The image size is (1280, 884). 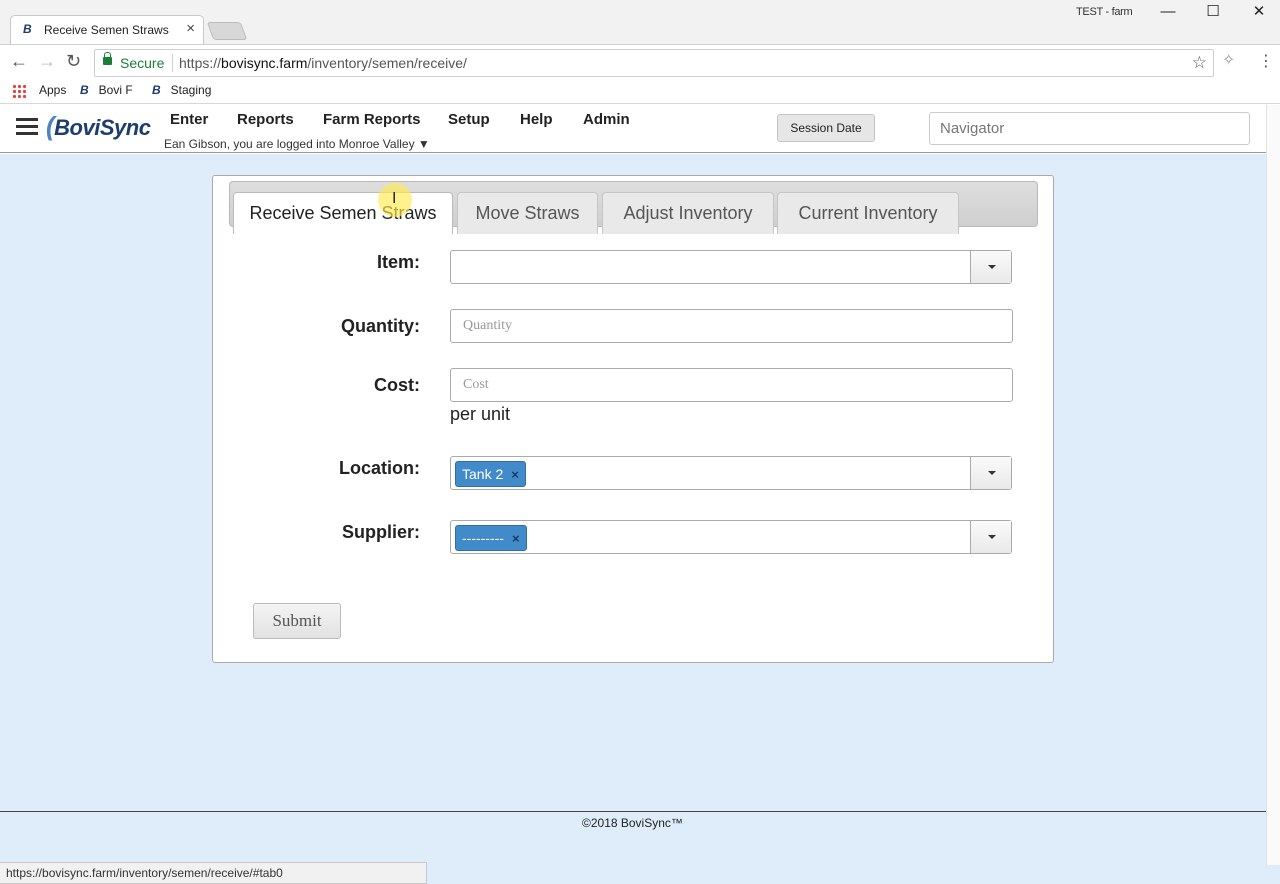 I want to click on session-date-button: Session Date, so click(x=826, y=128).